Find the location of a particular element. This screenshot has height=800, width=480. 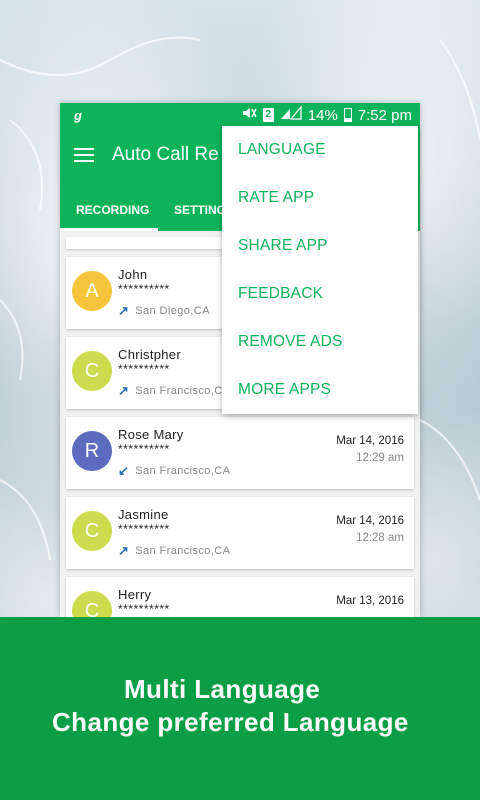

clock: 7:52 pm is located at coordinates (384, 115).